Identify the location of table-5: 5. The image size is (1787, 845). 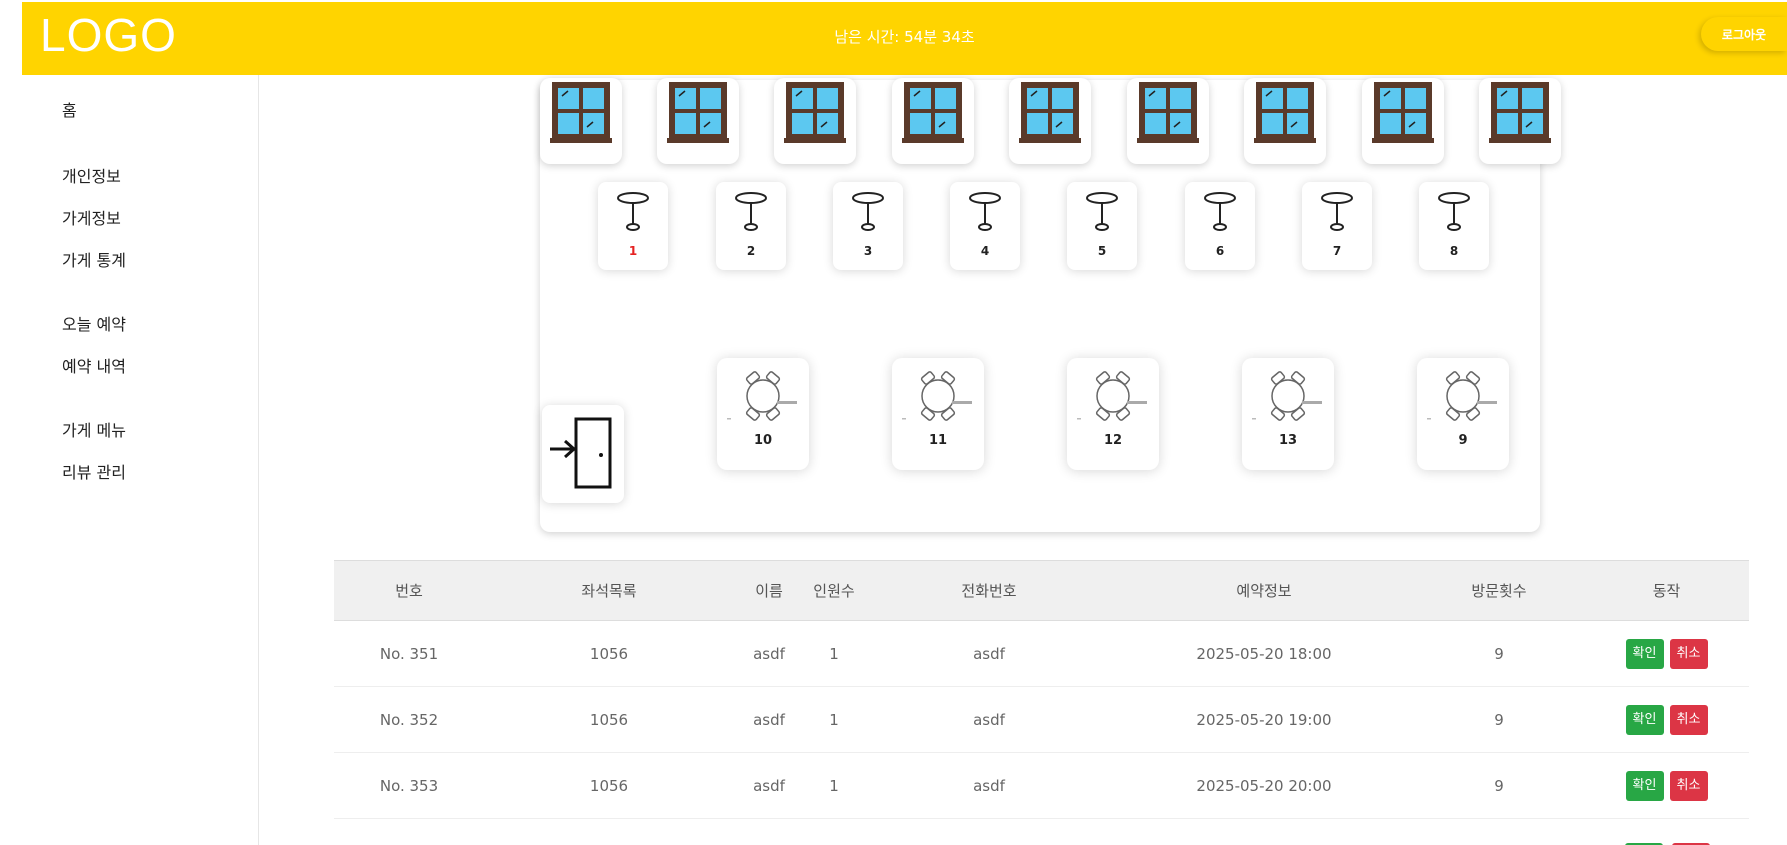
(1102, 226).